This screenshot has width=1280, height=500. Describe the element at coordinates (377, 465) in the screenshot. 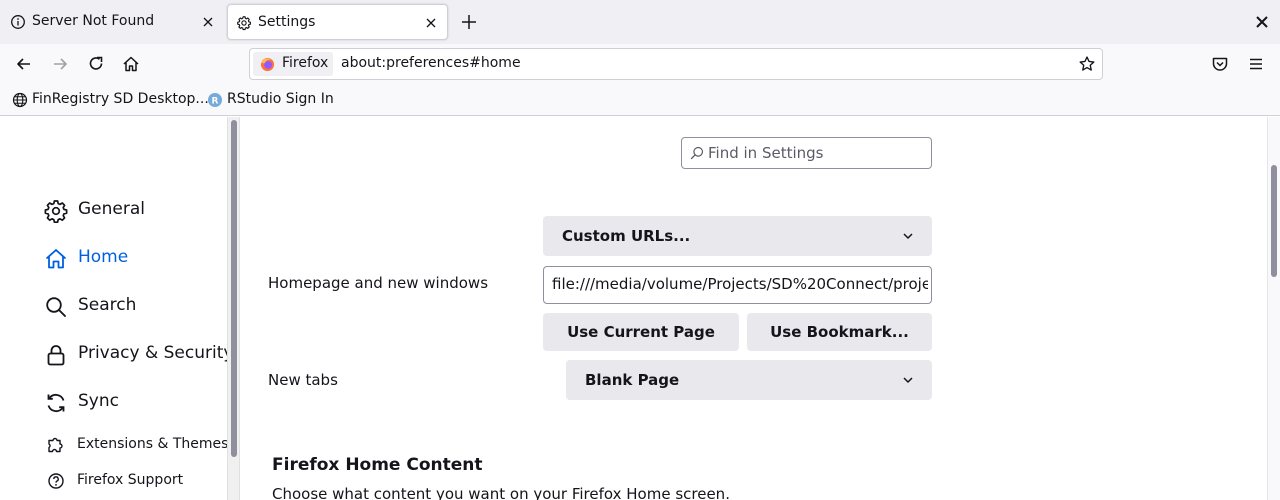

I see `home-content-heading: Firefox Home Content` at that location.